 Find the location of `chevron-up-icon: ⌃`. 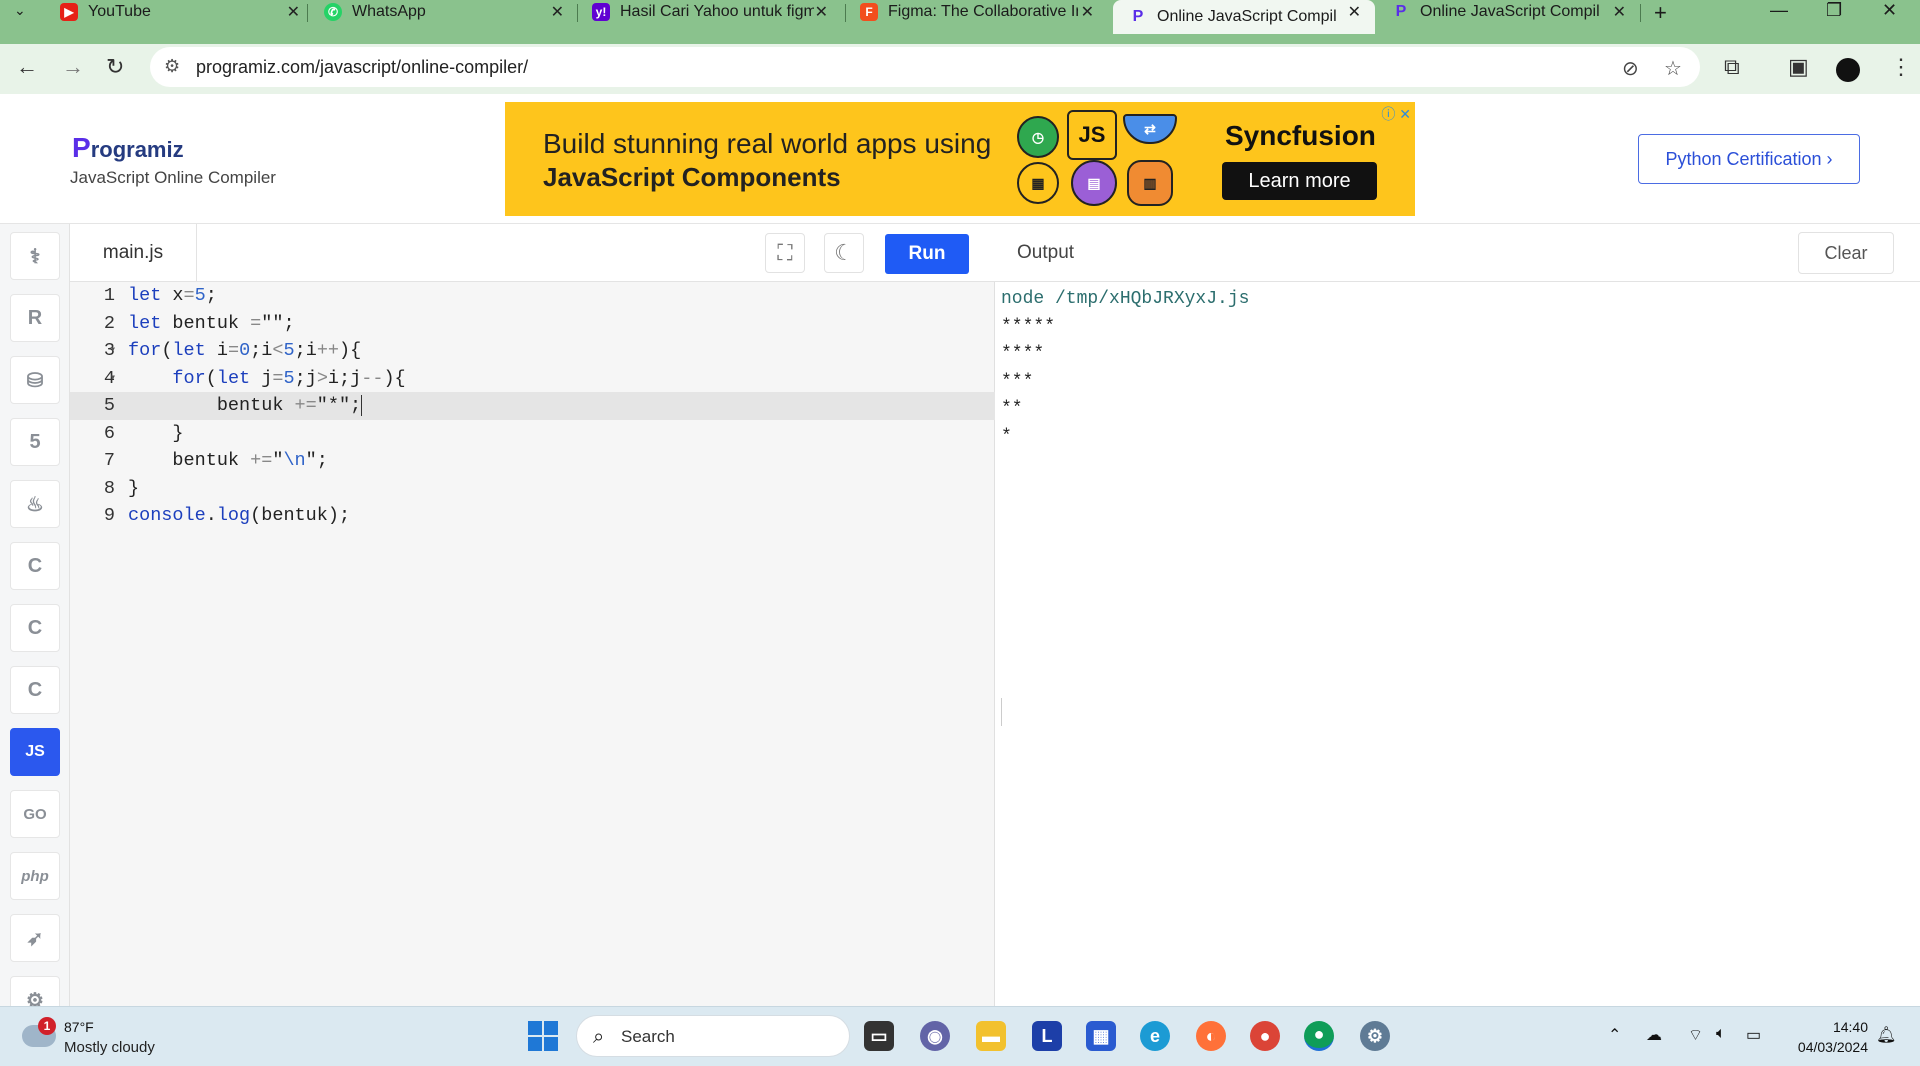

chevron-up-icon: ⌃ is located at coordinates (1614, 1035).